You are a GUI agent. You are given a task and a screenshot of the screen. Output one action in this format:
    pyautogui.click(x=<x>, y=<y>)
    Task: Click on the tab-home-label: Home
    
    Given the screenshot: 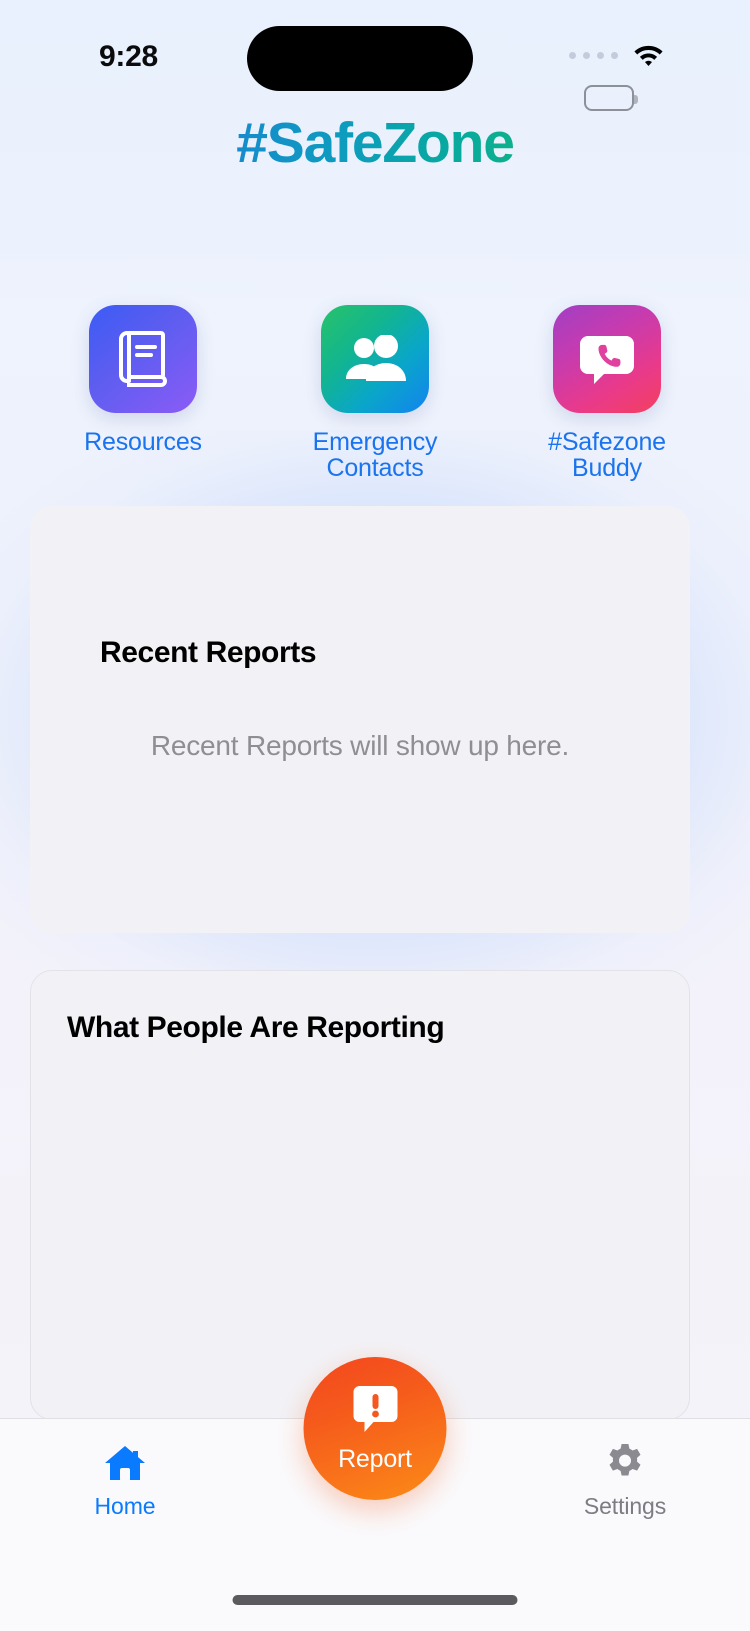 What is the action you would take?
    pyautogui.click(x=125, y=1506)
    